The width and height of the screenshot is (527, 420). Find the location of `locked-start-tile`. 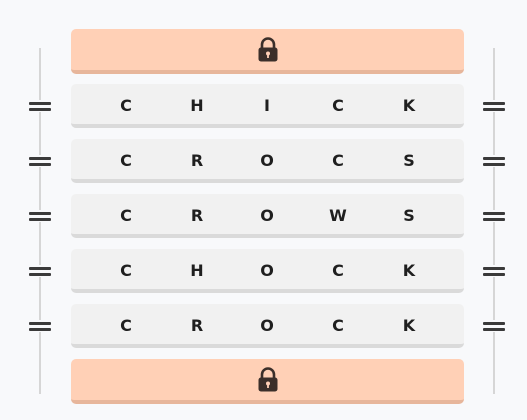

locked-start-tile is located at coordinates (267, 51).